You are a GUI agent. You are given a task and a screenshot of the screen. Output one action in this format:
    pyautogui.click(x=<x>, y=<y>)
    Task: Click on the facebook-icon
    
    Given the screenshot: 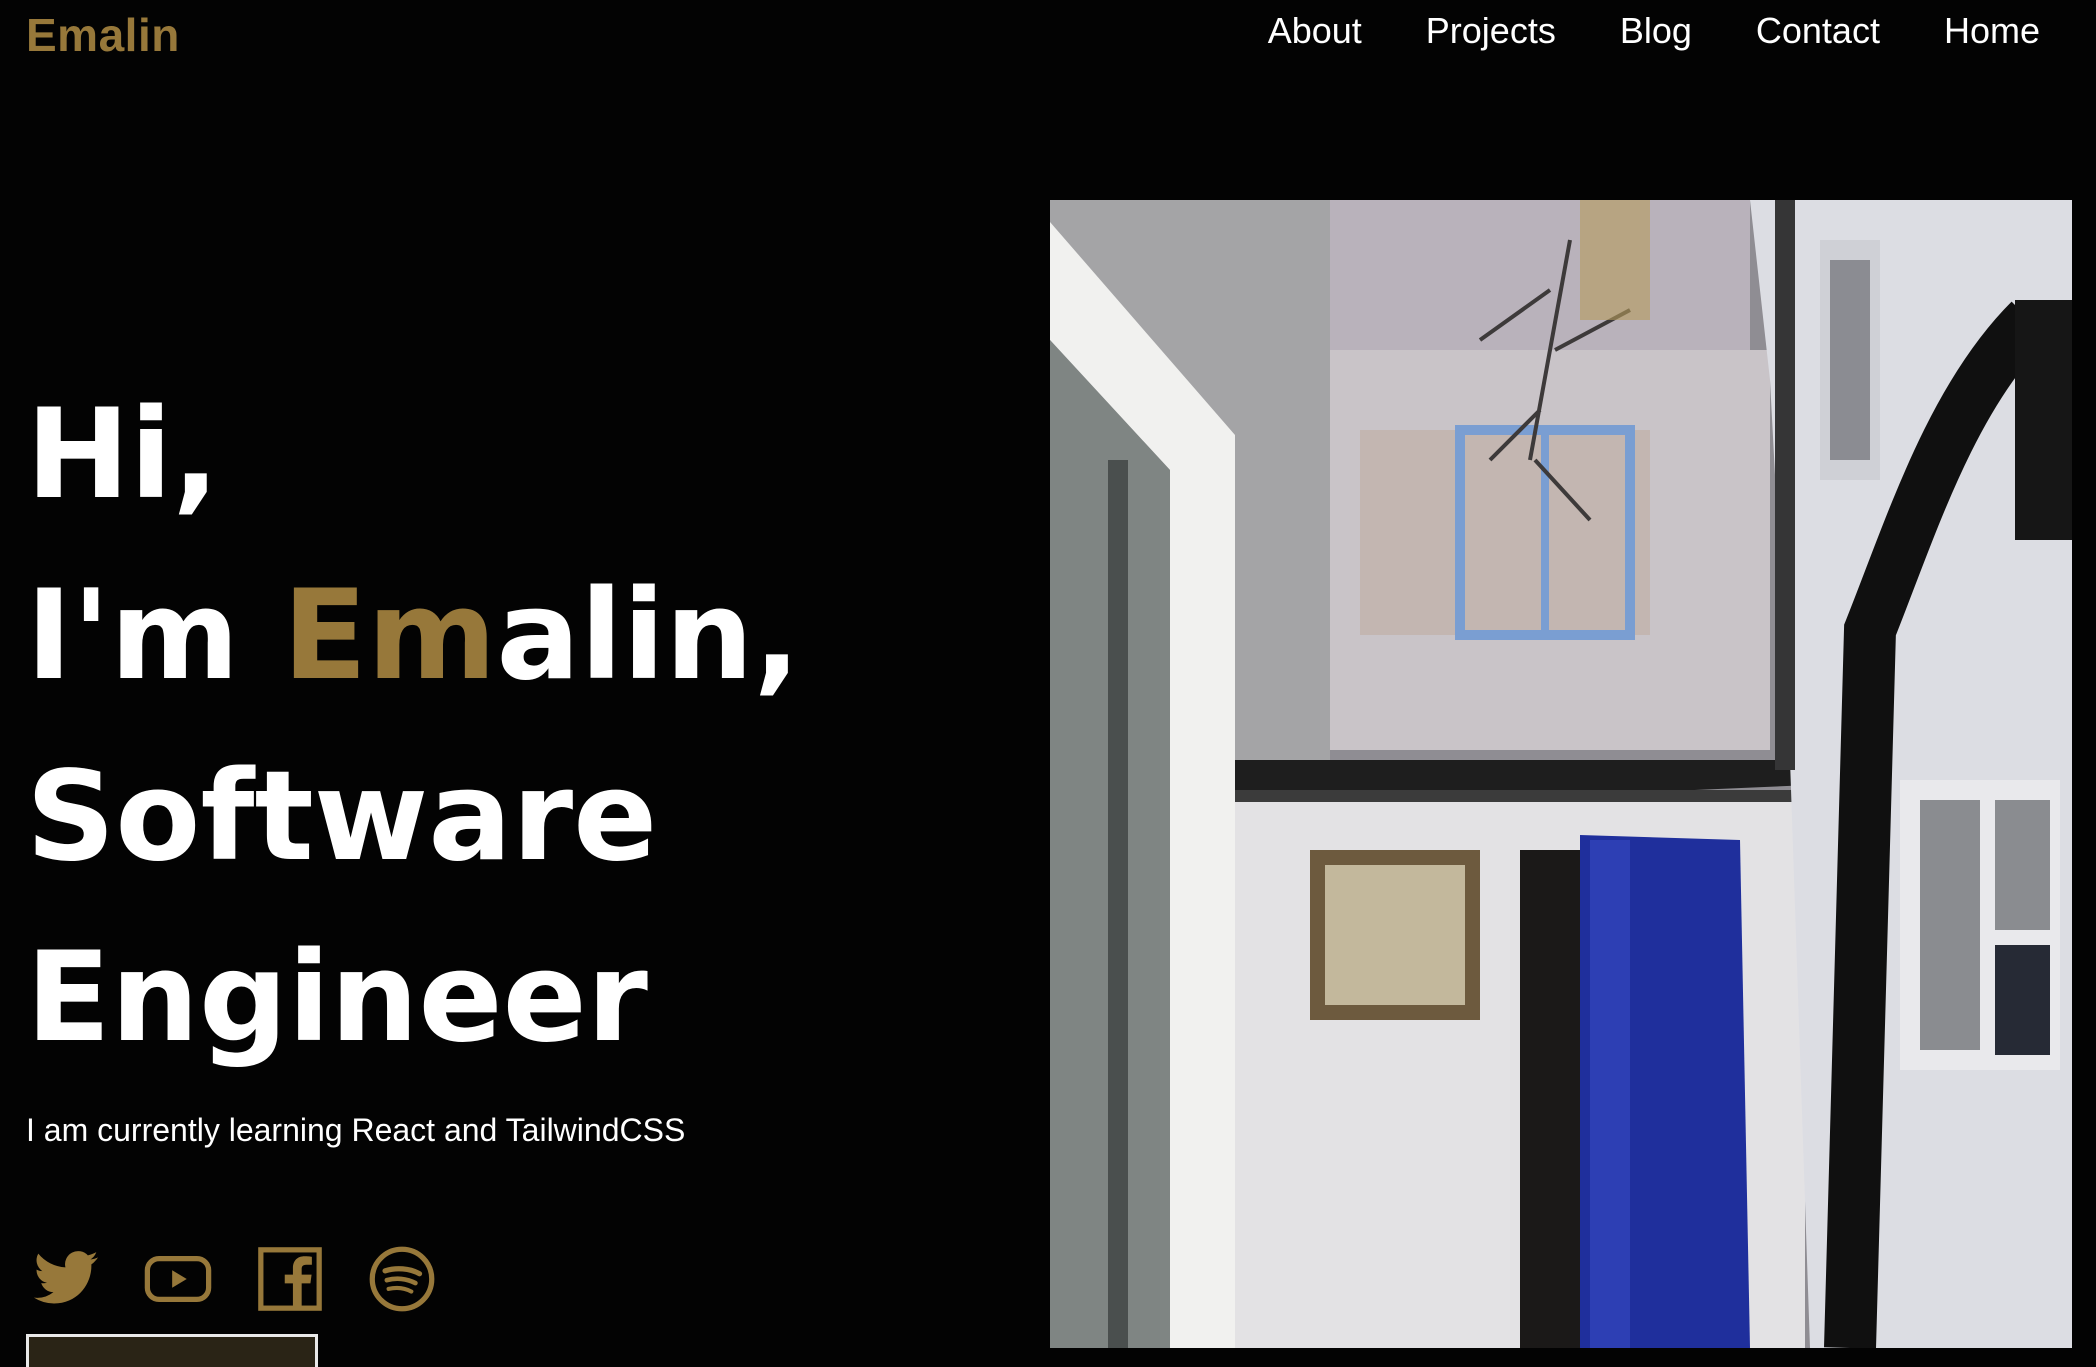 What is the action you would take?
    pyautogui.click(x=290, y=1279)
    